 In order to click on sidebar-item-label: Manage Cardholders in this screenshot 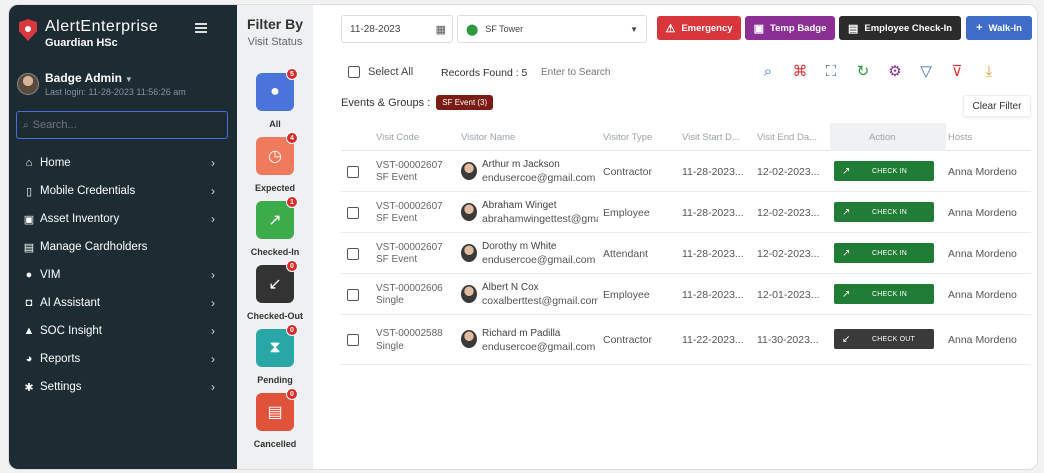, I will do `click(94, 247)`.